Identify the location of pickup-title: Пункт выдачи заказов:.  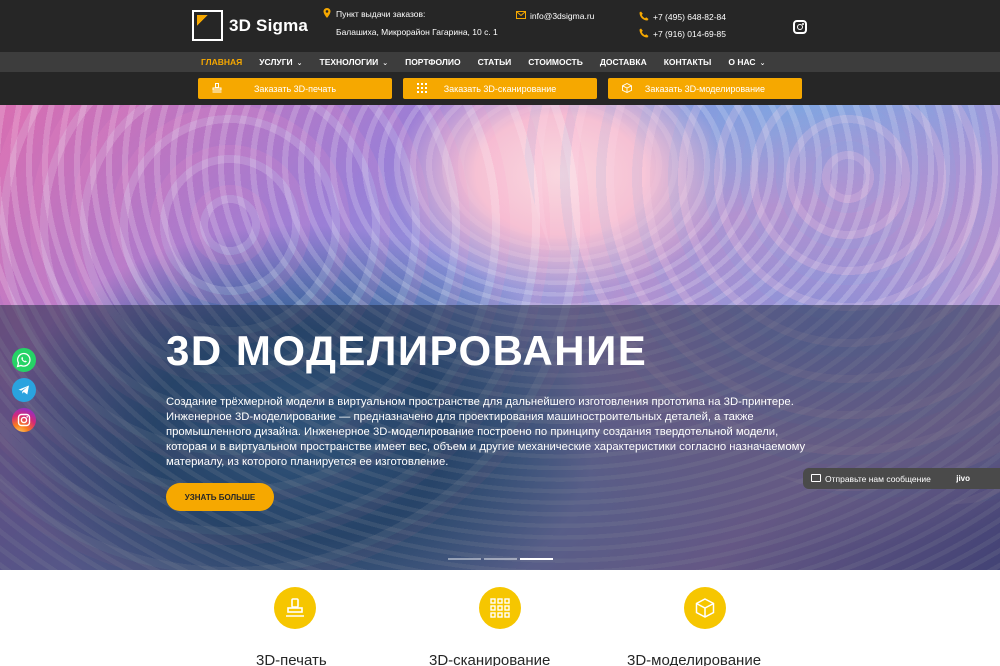
(381, 14).